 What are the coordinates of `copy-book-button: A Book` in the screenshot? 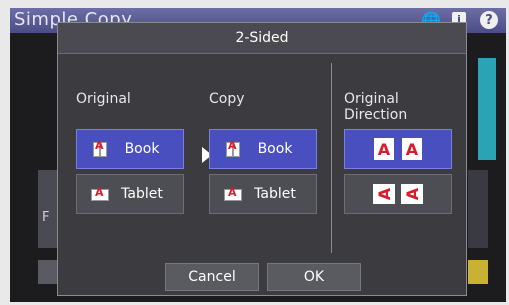 It's located at (263, 149).